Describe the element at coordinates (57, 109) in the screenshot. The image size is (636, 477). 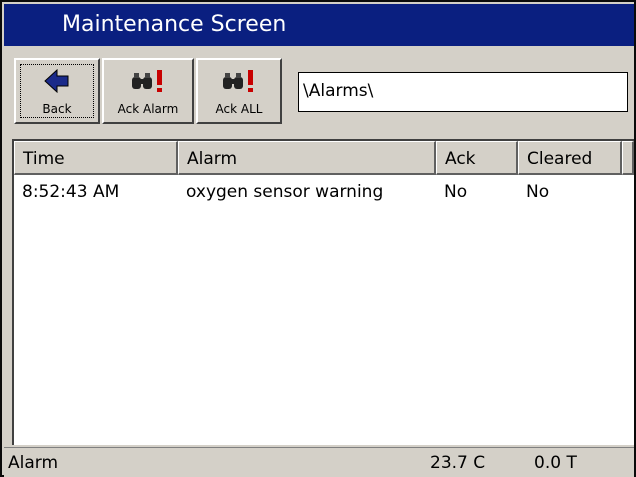
I see `back-button-label: Back` at that location.